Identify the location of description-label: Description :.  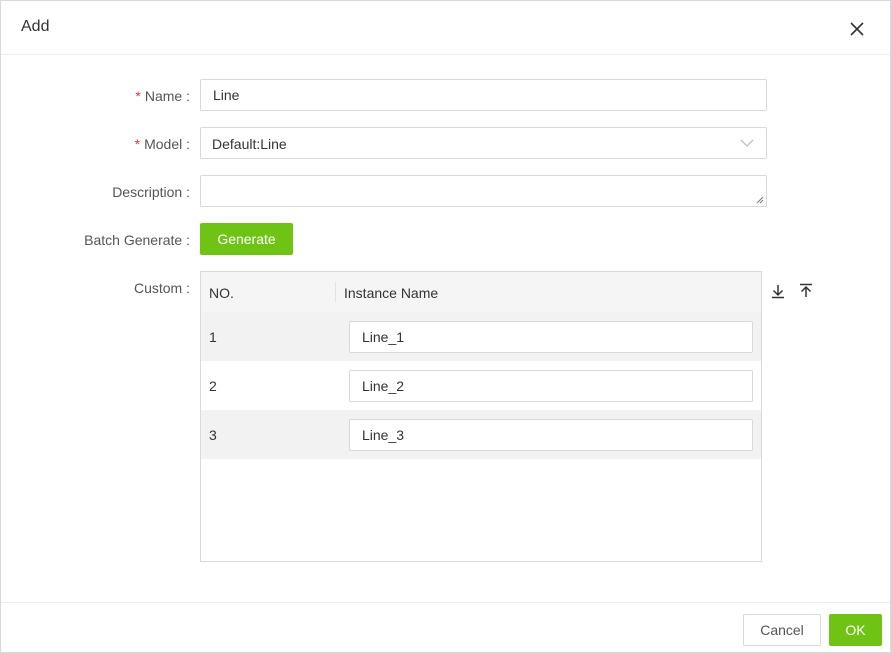
(151, 192).